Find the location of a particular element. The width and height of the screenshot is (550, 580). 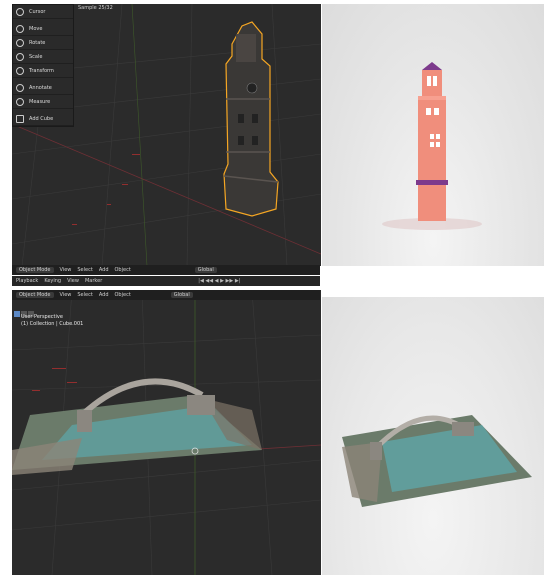

tool-measure: Measure is located at coordinates (43, 102).